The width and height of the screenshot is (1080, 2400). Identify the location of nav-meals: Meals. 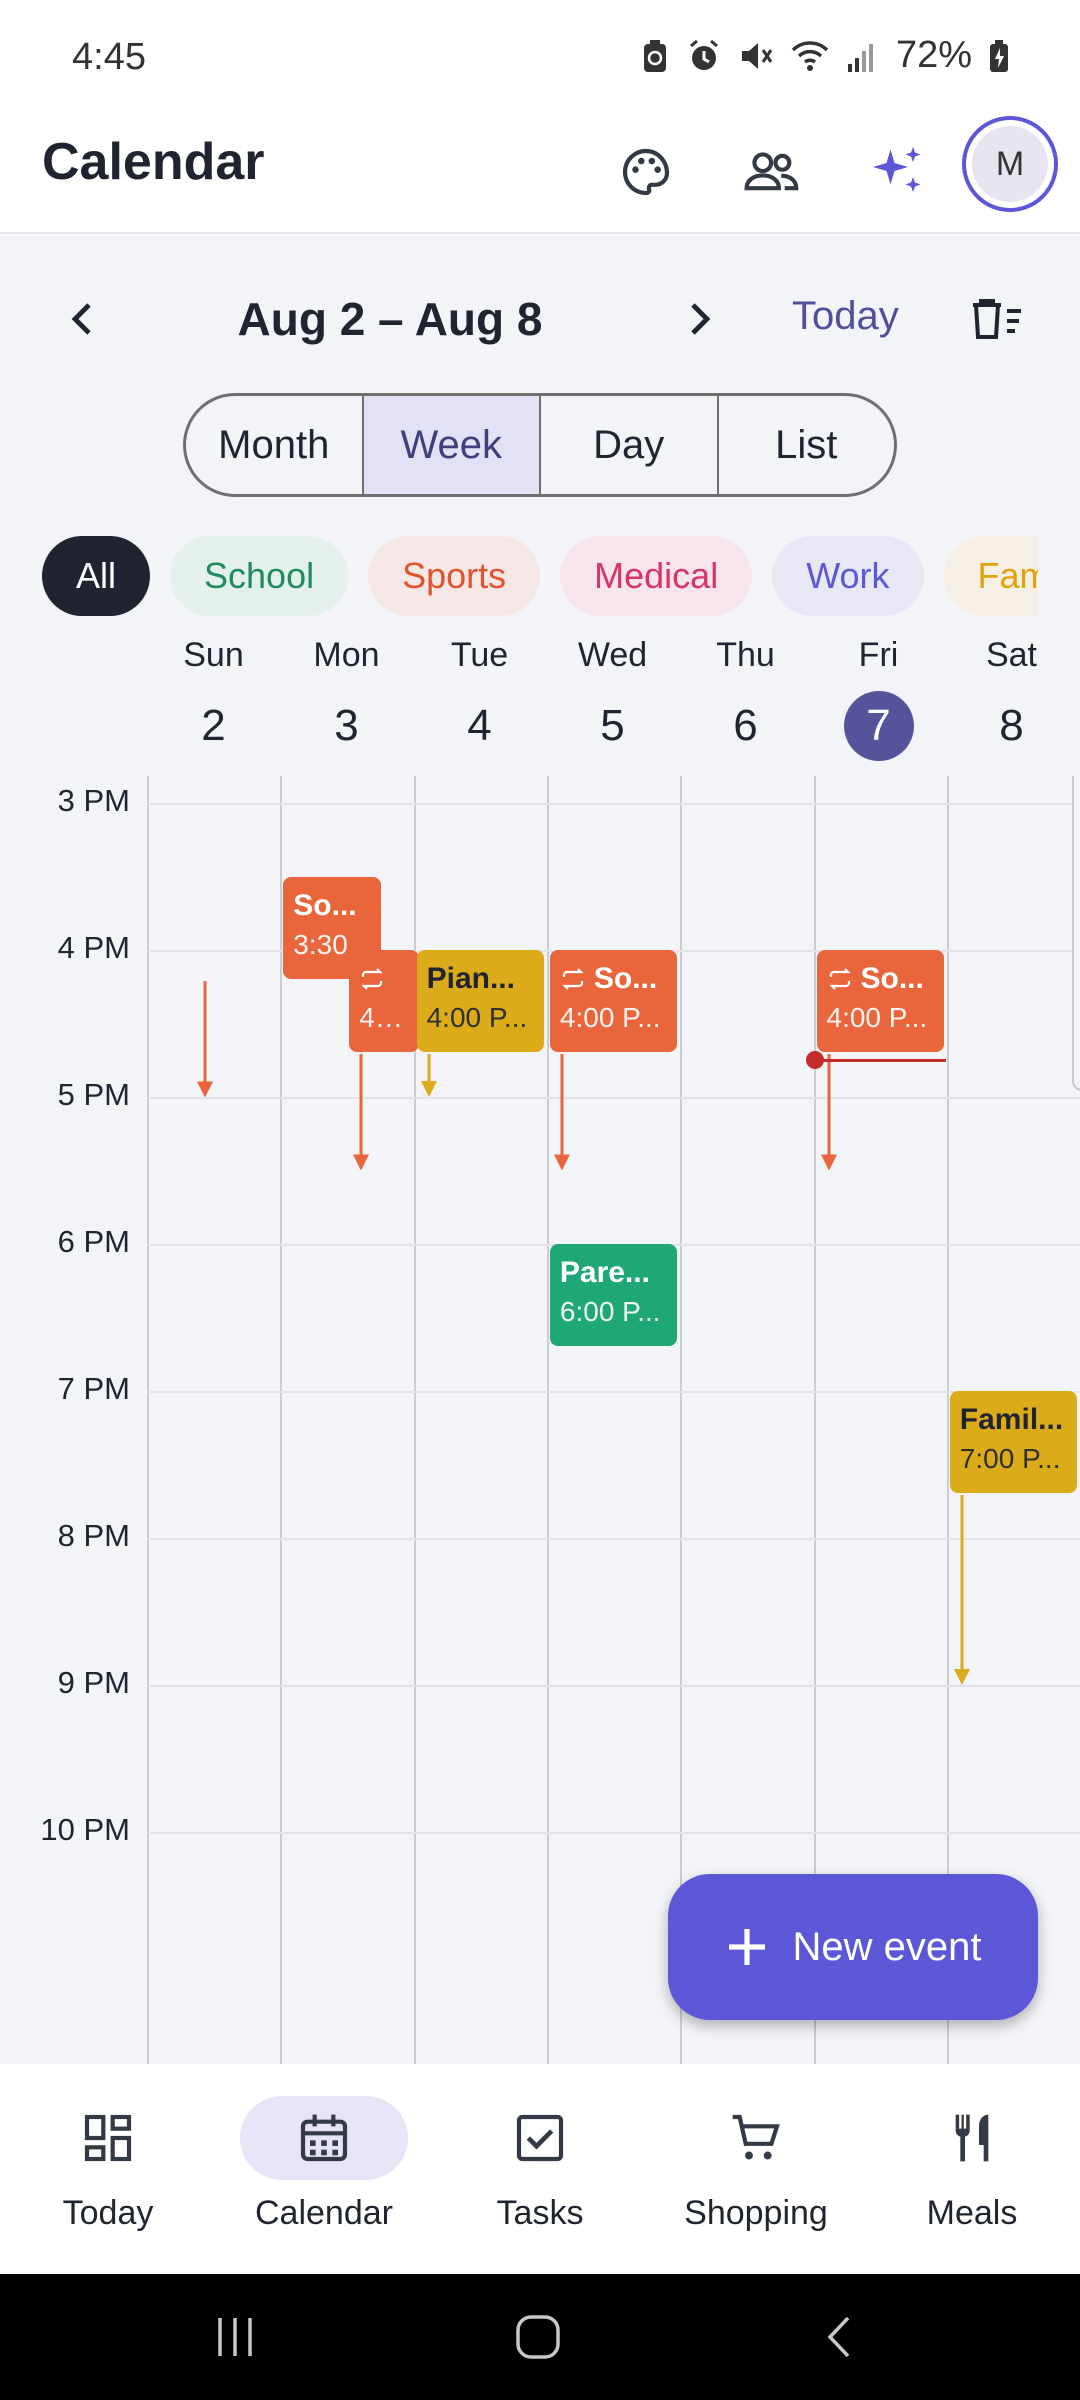
(972, 2169).